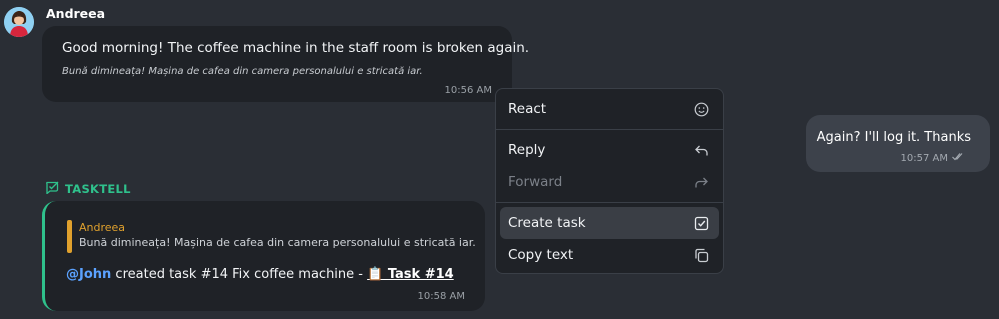 The width and height of the screenshot is (999, 319). Describe the element at coordinates (701, 150) in the screenshot. I see `reply-icon` at that location.